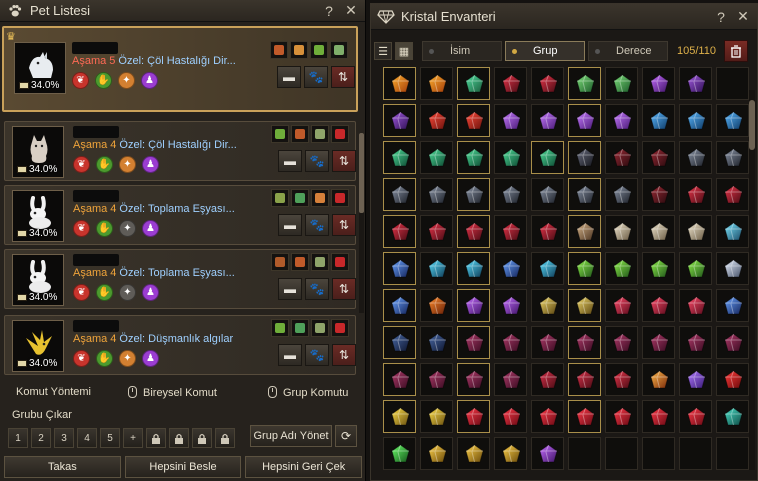  Describe the element at coordinates (752, 280) in the screenshot. I see `crystal-scrollbar` at that location.